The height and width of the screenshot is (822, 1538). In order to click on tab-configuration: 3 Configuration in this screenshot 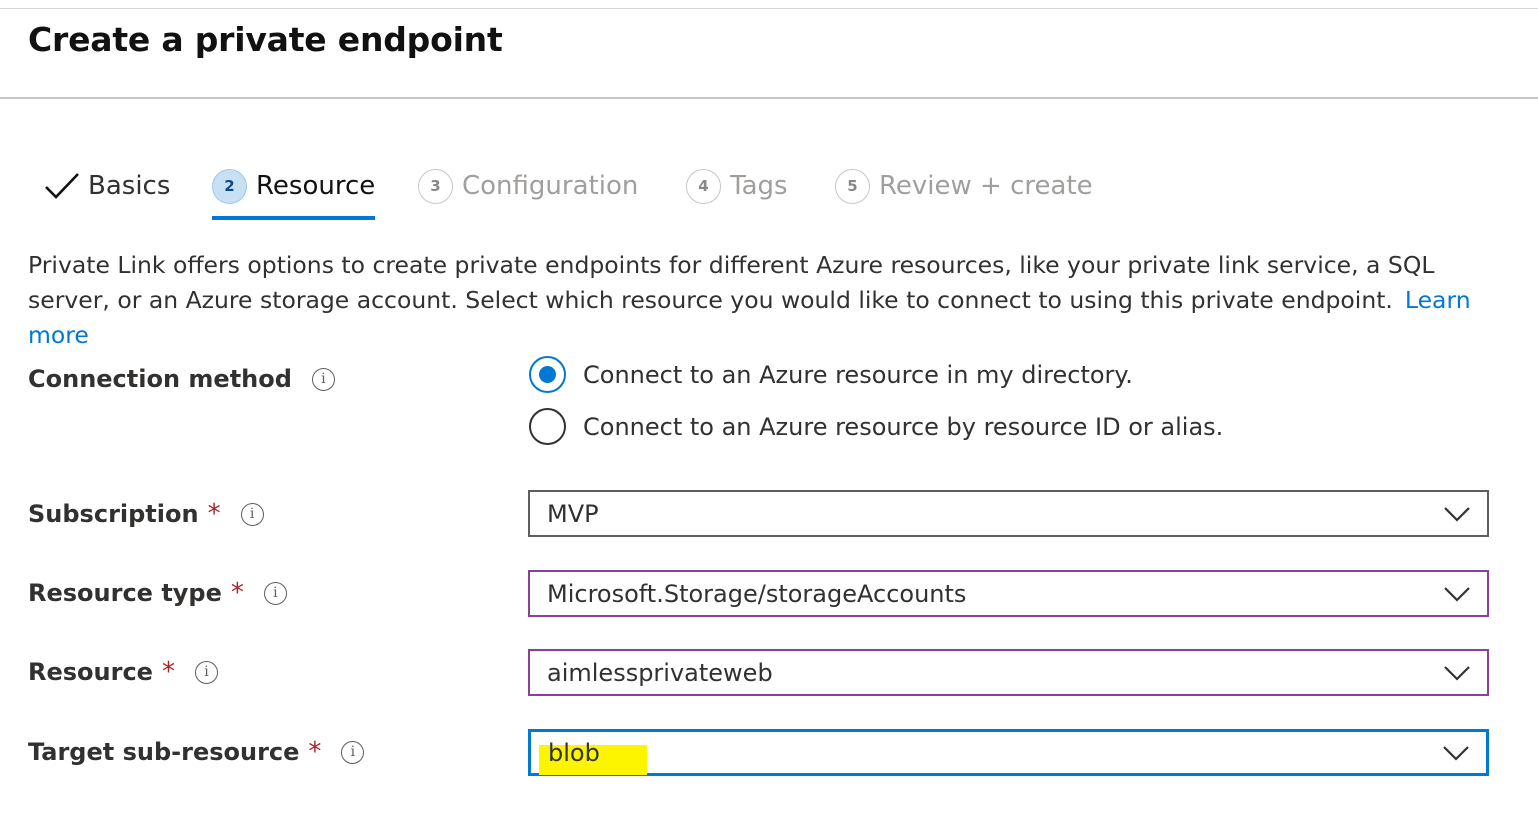, I will do `click(528, 193)`.